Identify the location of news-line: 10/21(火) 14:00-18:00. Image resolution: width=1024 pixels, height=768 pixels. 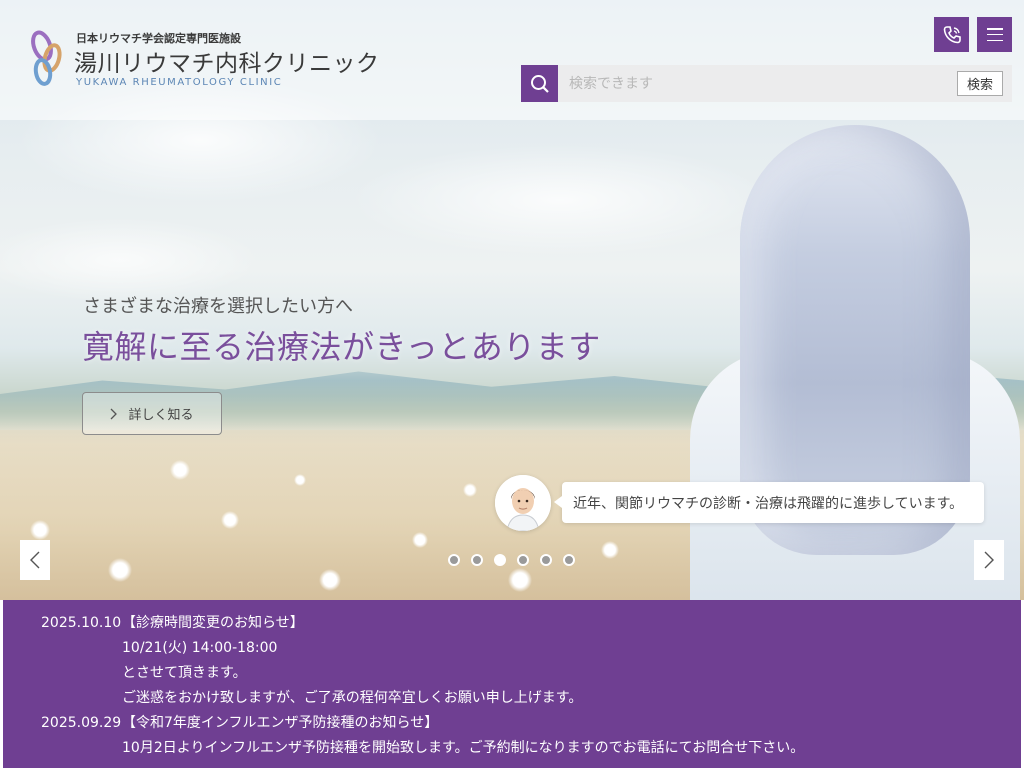
(200, 648).